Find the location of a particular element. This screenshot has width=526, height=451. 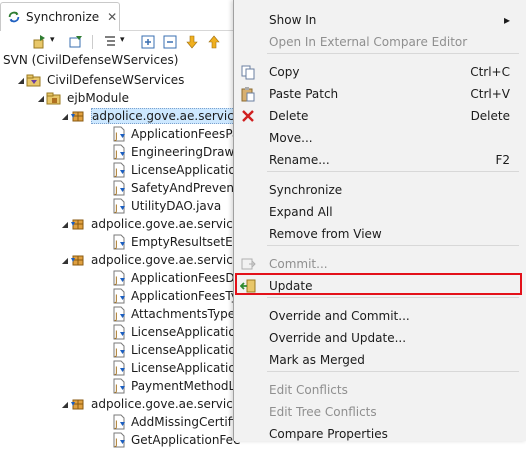

menu-item-open-in-external-compare-editor: Open In External Compare Editor is located at coordinates (380, 42).